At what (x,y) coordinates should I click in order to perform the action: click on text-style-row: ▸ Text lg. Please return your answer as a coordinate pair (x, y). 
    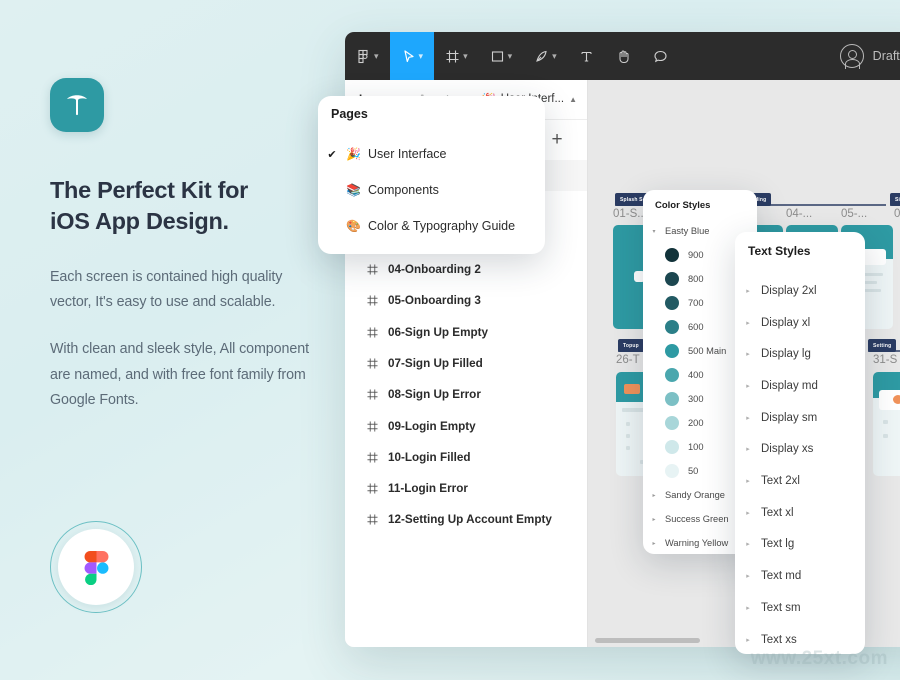
    Looking at the image, I should click on (800, 545).